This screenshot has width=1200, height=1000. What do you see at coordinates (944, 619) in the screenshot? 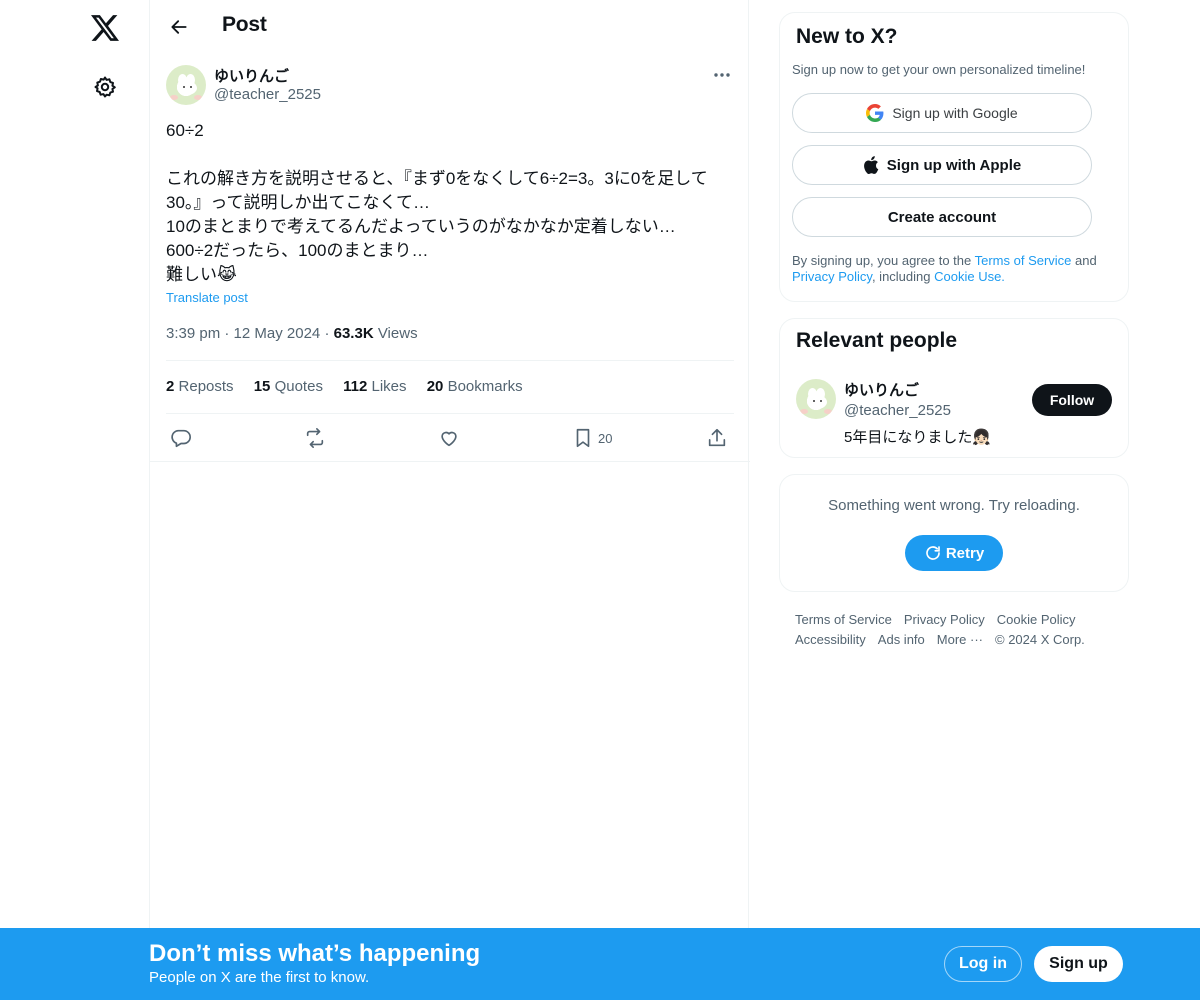
I see `footer-privacy-link: Privacy Policy` at bounding box center [944, 619].